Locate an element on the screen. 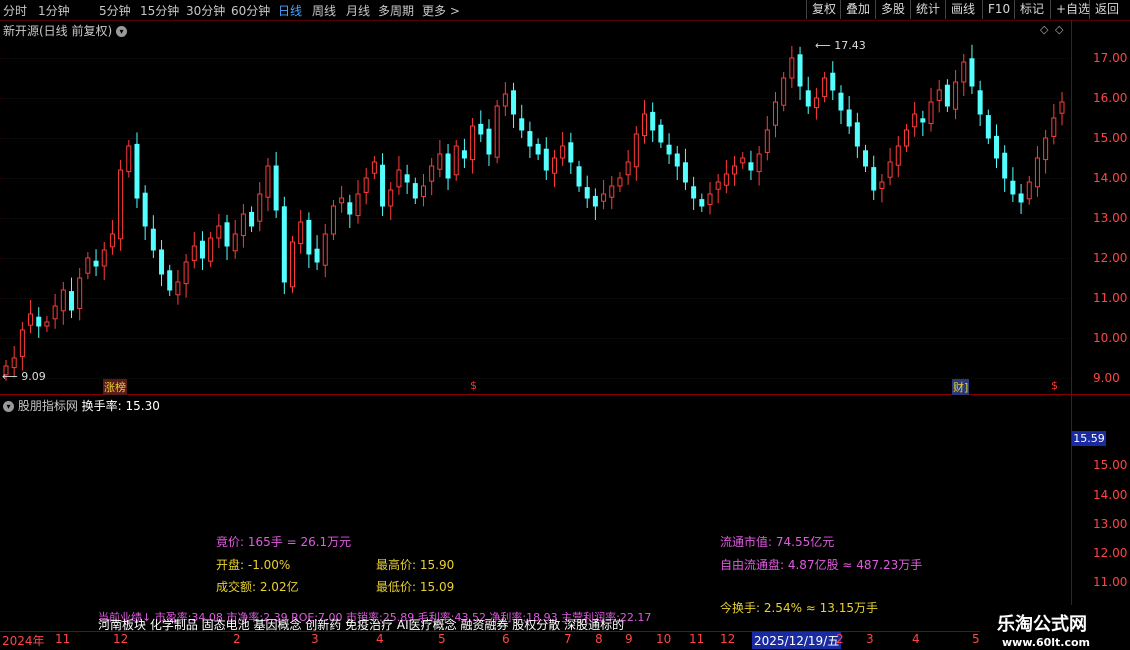 The width and height of the screenshot is (1130, 650). tab-multi-period: 多周期 is located at coordinates (396, 10).